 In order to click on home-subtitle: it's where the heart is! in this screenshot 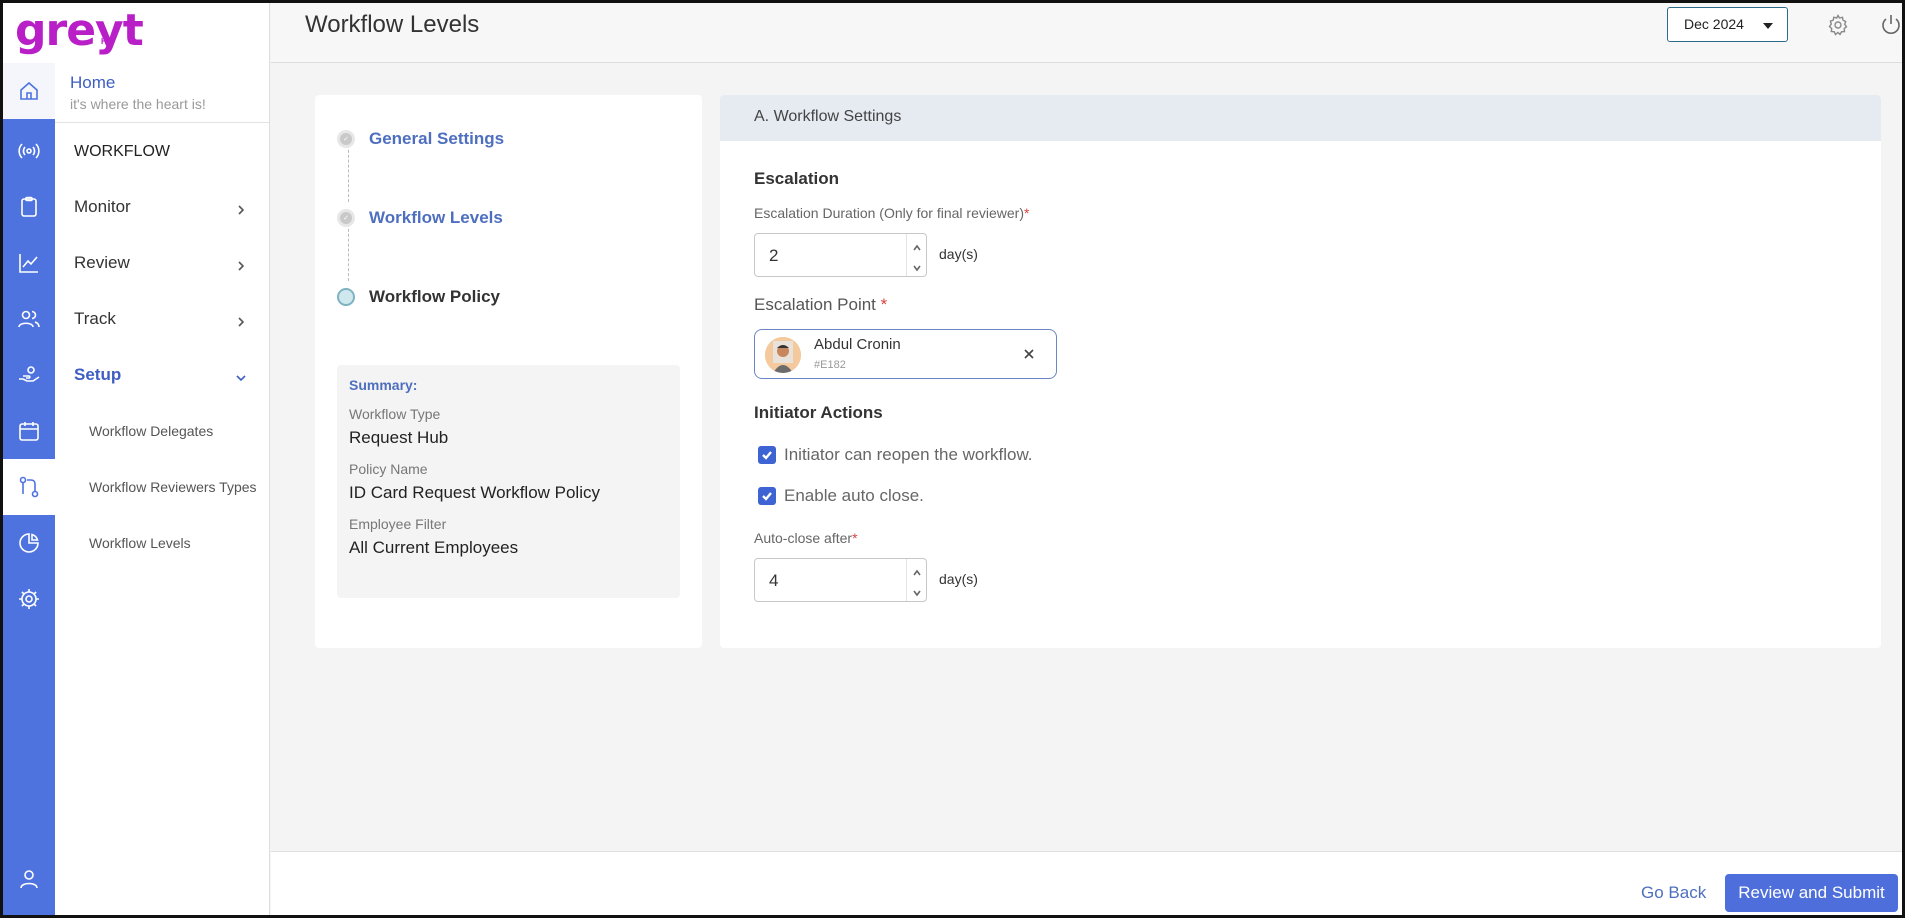, I will do `click(138, 104)`.